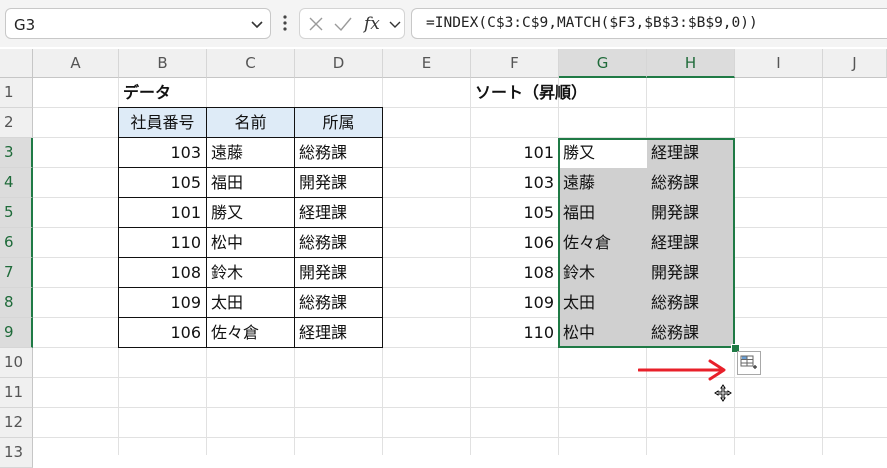 The height and width of the screenshot is (468, 887). I want to click on autofill-options-button, so click(749, 363).